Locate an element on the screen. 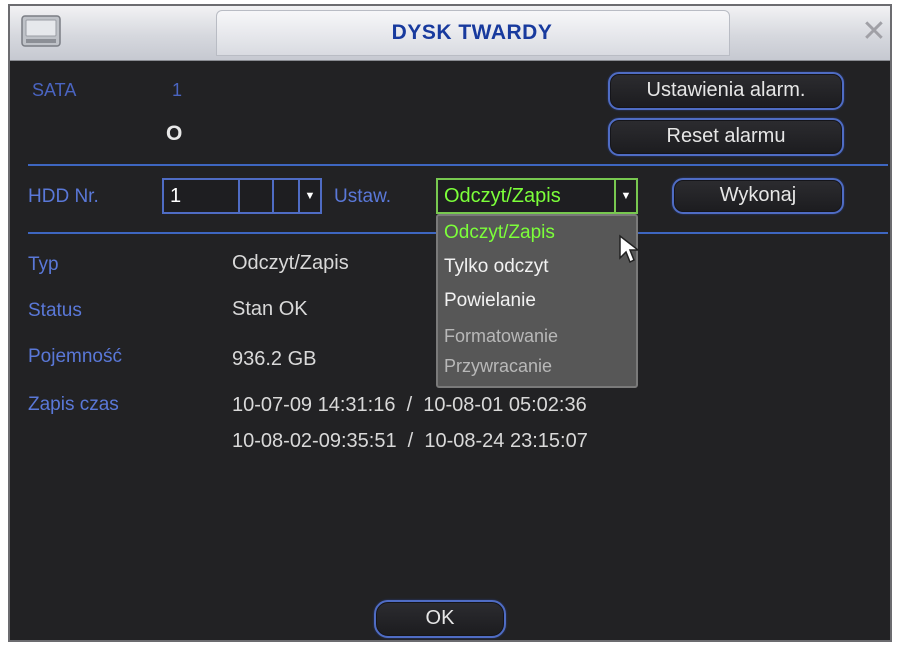 The width and height of the screenshot is (902, 646). record-time-line-1: 10-07-09 14:31:16 / 10-08-01 05:02:36 is located at coordinates (409, 405).